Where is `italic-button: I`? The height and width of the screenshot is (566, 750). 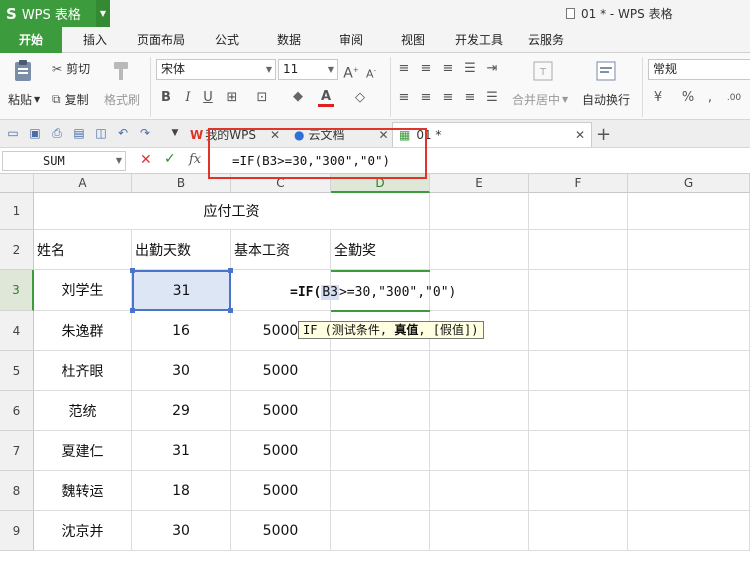
italic-button: I is located at coordinates (188, 98).